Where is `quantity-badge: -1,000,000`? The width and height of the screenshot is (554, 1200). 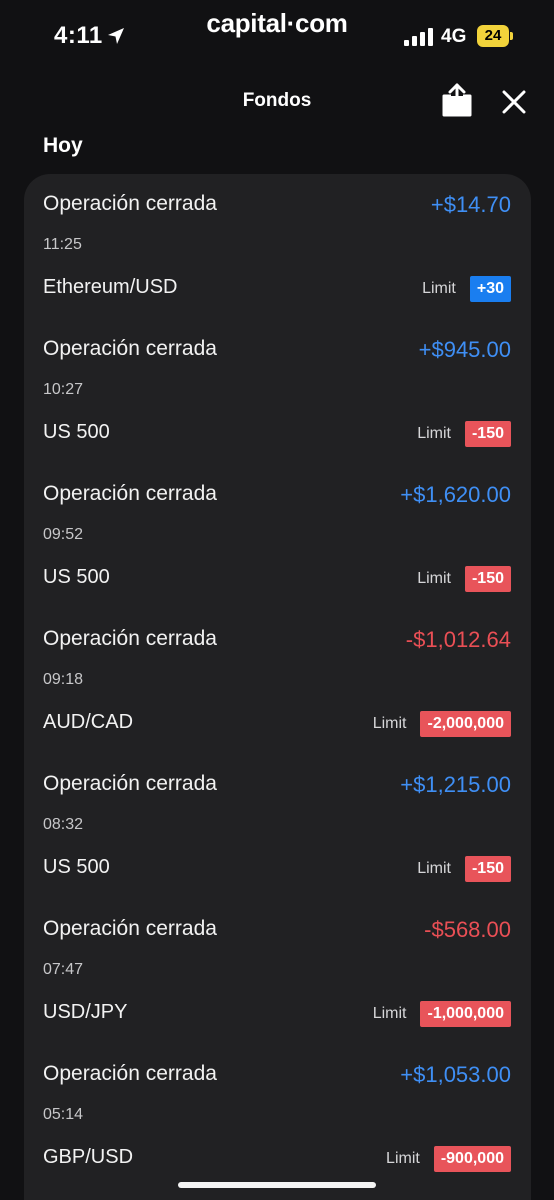
quantity-badge: -1,000,000 is located at coordinates (465, 1014).